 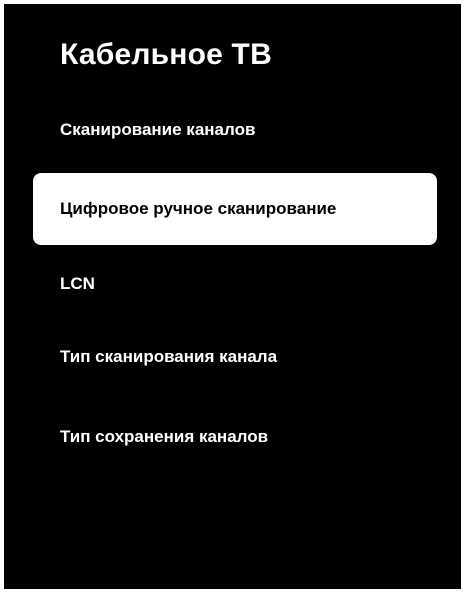 What do you see at coordinates (77, 284) in the screenshot?
I see `menu-item-lcn: LCN` at bounding box center [77, 284].